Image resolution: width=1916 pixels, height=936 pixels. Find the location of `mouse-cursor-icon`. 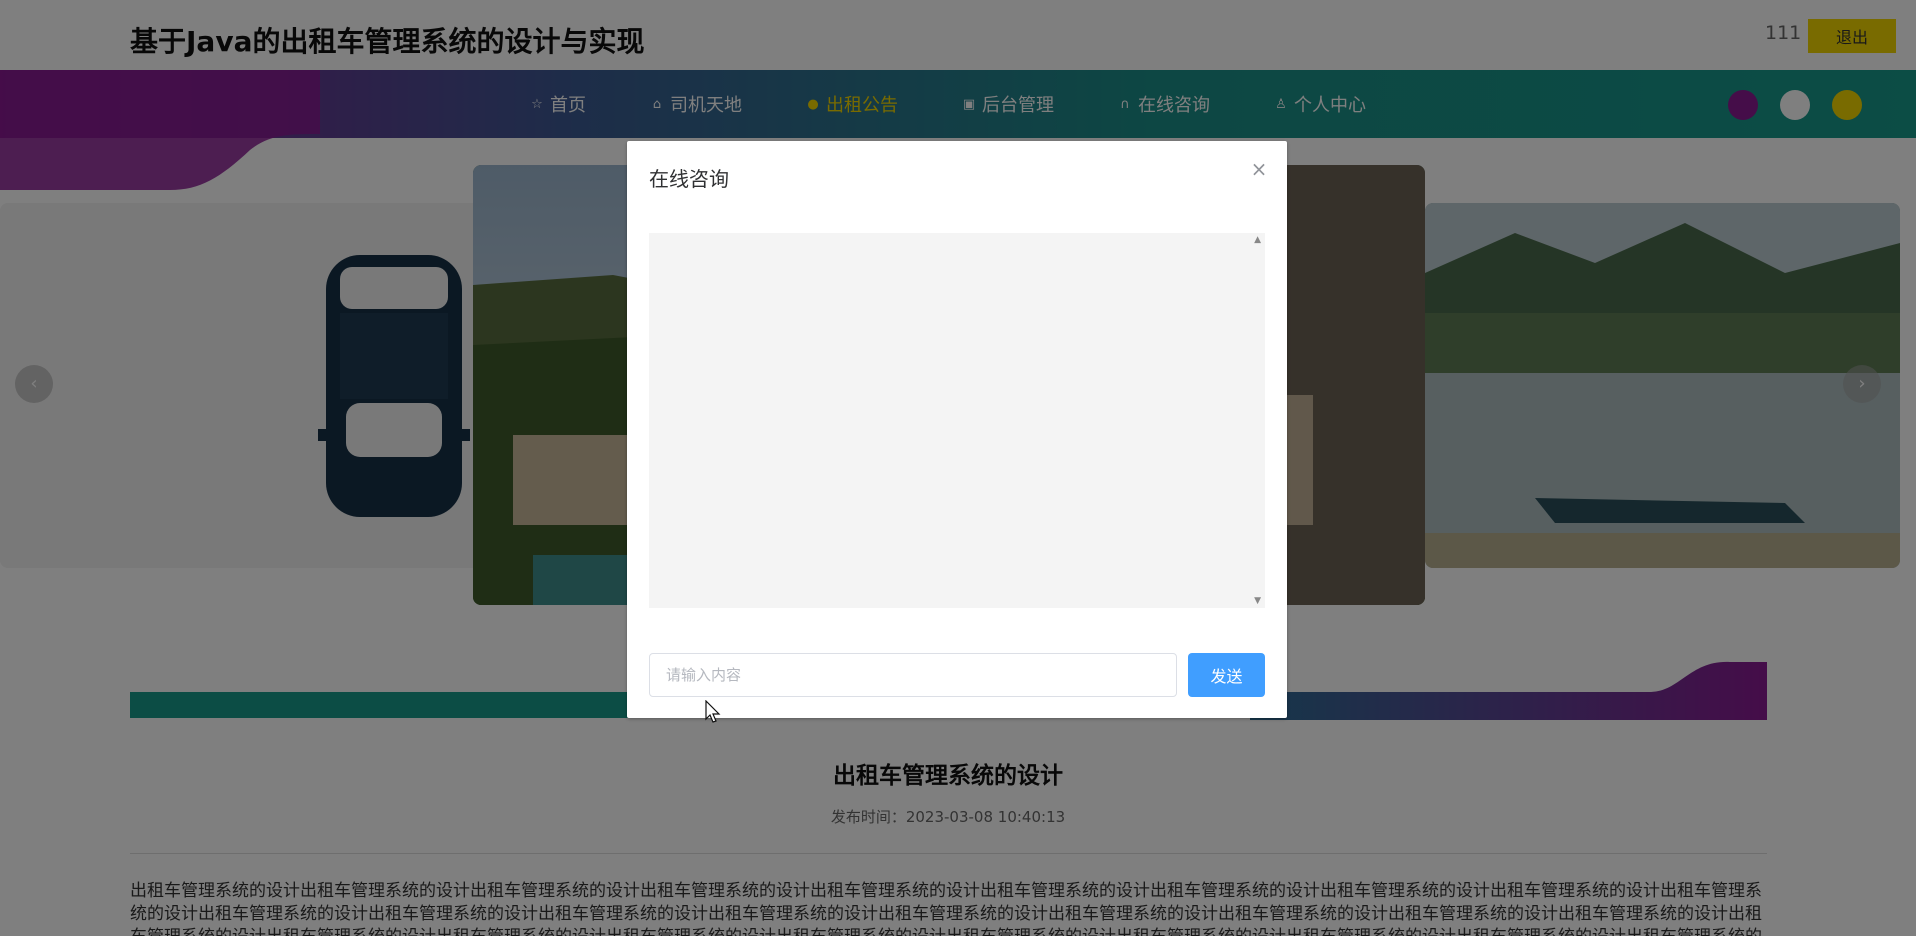

mouse-cursor-icon is located at coordinates (713, 711).